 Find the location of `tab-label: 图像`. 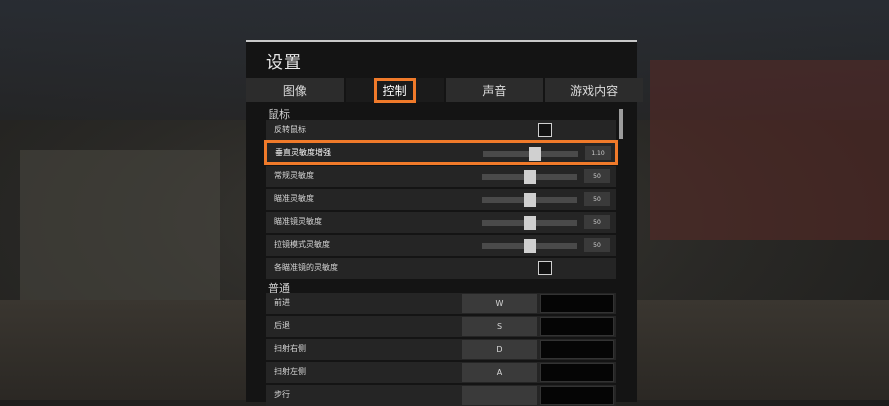

tab-label: 图像 is located at coordinates (294, 90).